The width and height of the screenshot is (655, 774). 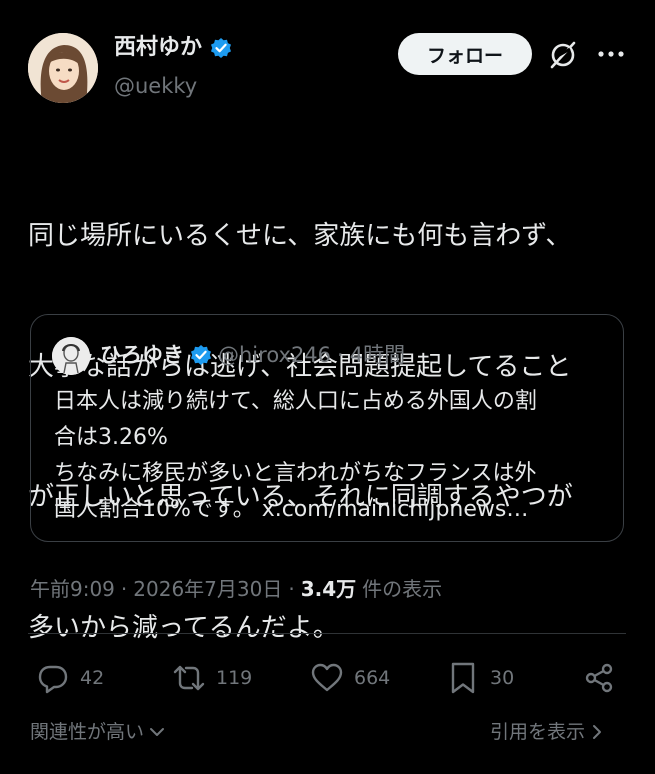 What do you see at coordinates (157, 732) in the screenshot?
I see `chevron-down-icon` at bounding box center [157, 732].